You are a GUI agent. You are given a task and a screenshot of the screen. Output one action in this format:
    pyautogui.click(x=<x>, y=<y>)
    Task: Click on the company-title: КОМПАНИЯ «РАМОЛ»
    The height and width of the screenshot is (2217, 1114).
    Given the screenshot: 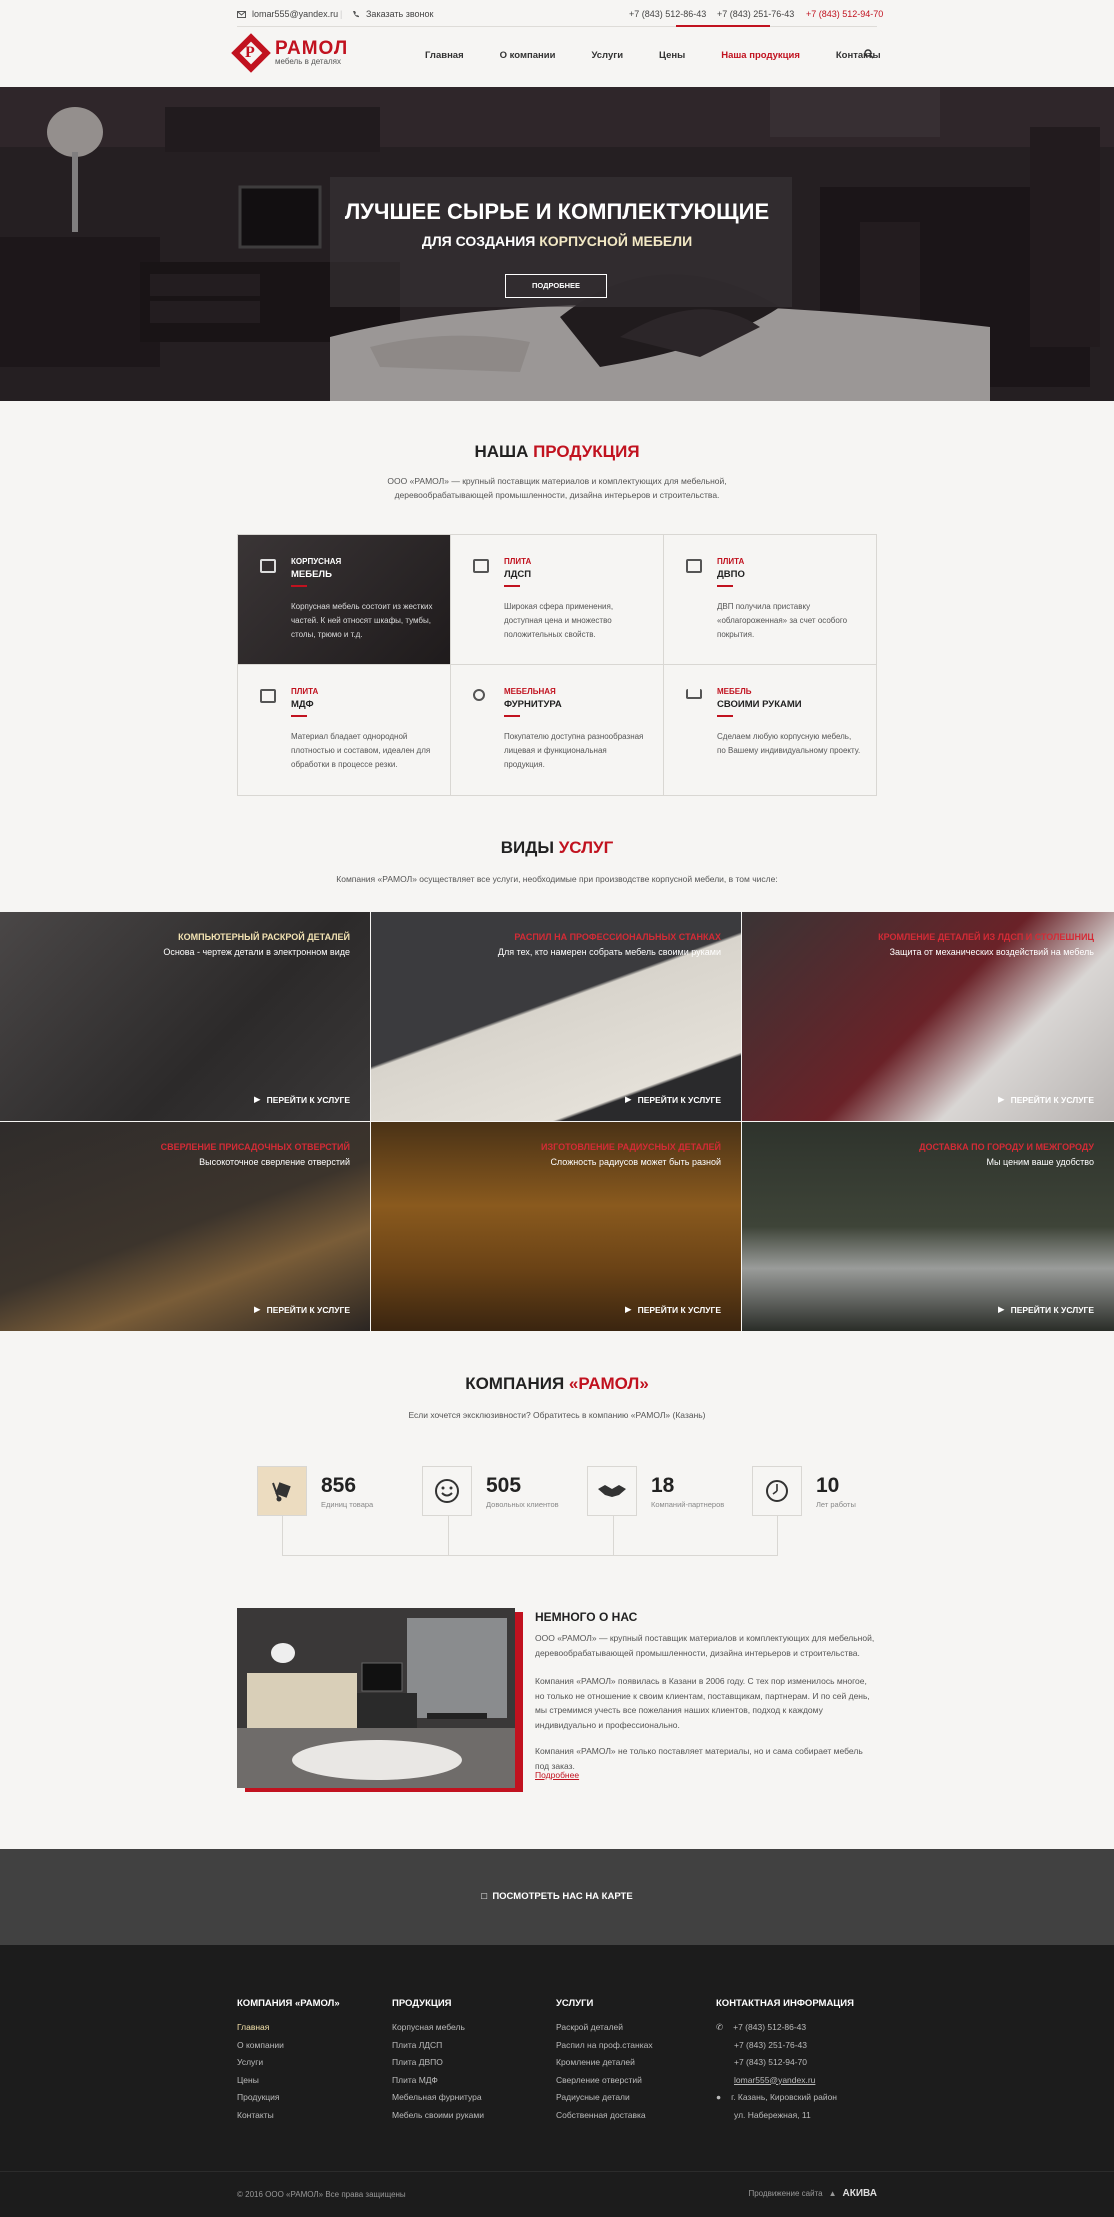 What is the action you would take?
    pyautogui.click(x=557, y=1383)
    